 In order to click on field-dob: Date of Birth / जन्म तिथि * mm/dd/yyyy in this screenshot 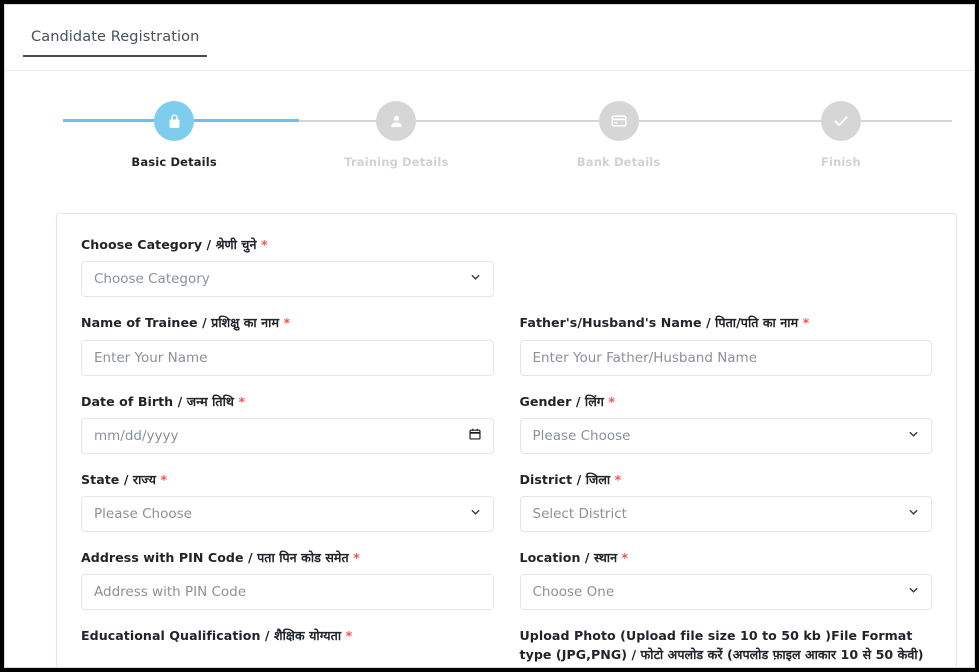, I will do `click(287, 423)`.